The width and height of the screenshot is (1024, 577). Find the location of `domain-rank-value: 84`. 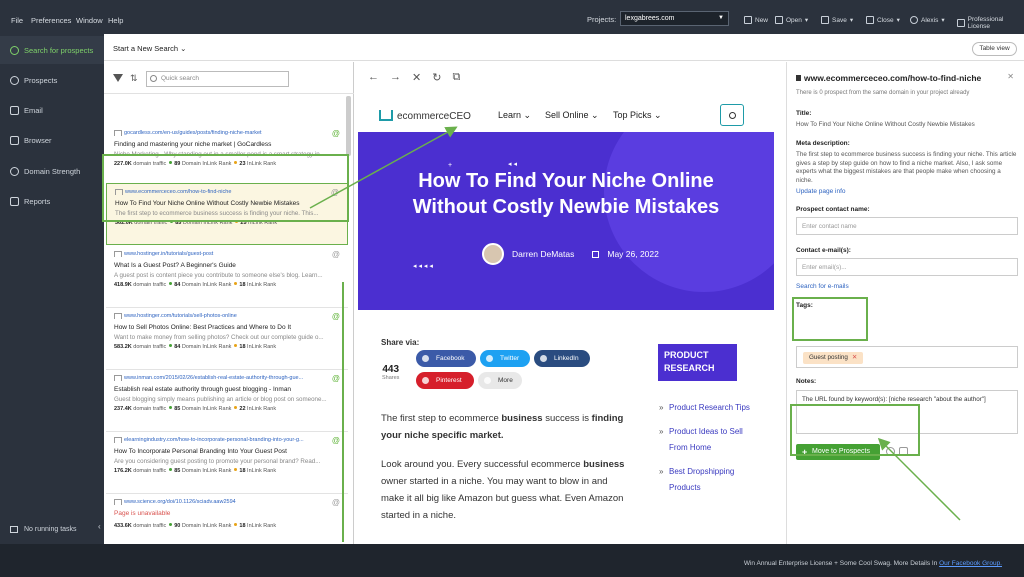

domain-rank-value: 84 is located at coordinates (177, 285).